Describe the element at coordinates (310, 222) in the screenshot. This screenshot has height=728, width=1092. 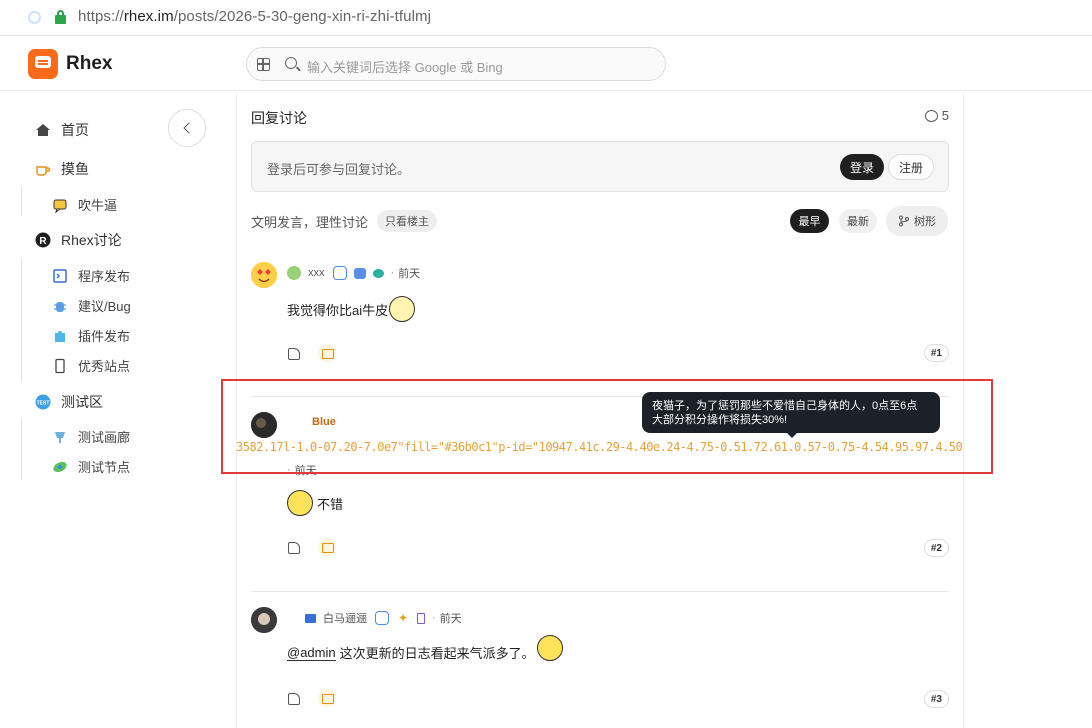
I see `discussion-rules: 文明发言，理性讨论` at that location.